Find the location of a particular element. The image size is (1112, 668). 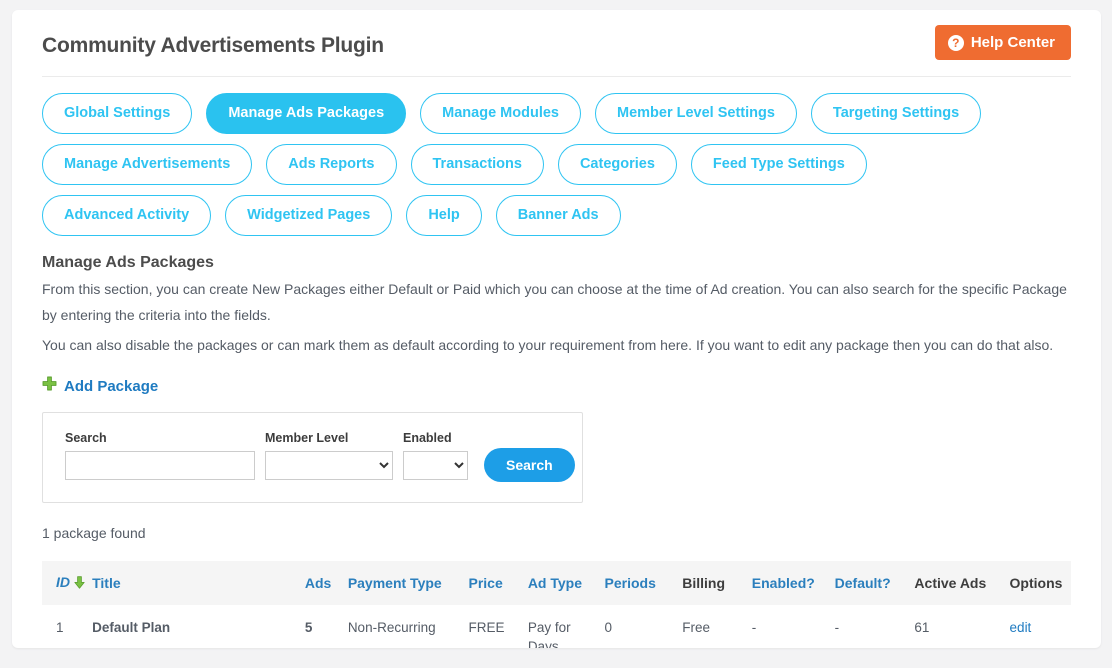

column-header-label: ID is located at coordinates (63, 582).